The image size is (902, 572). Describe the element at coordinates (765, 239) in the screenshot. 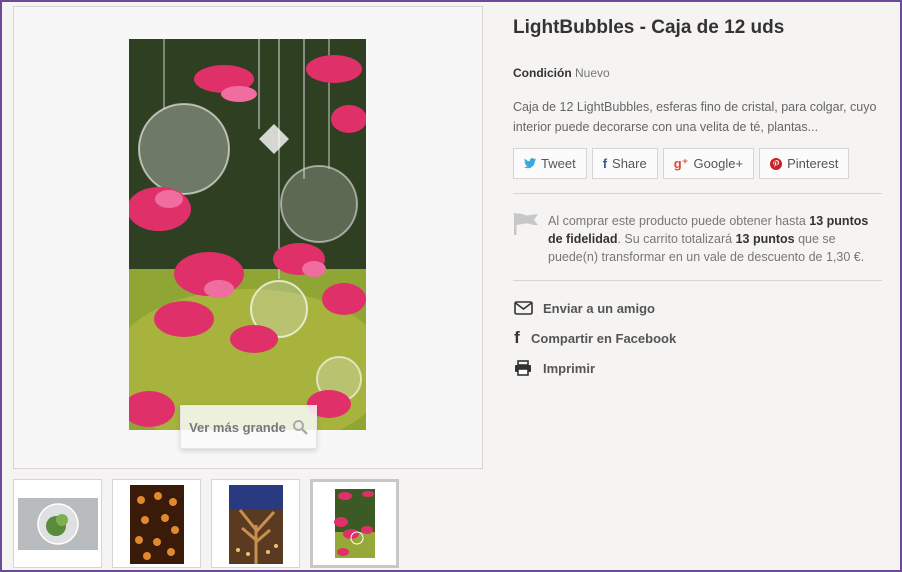

I see `cart-points: 13 puntos` at that location.